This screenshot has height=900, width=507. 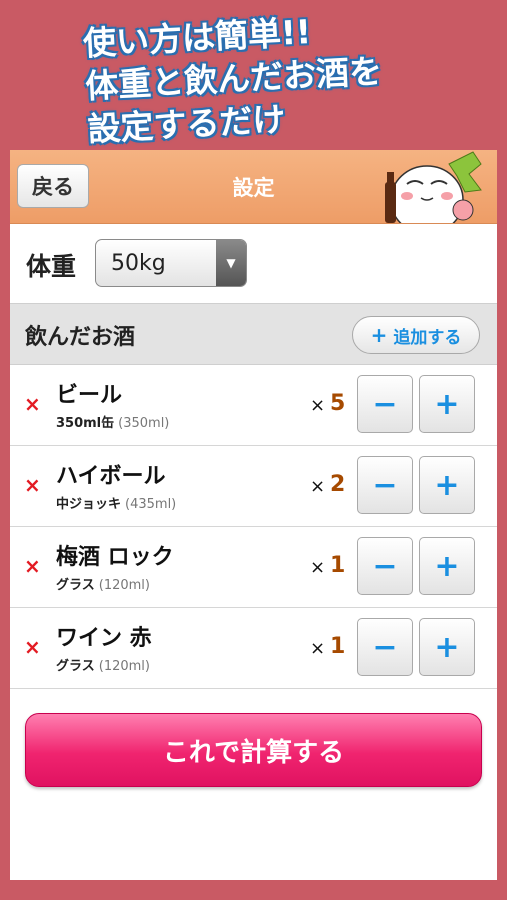 What do you see at coordinates (231, 263) in the screenshot?
I see `chevron-down-icon: ▼` at bounding box center [231, 263].